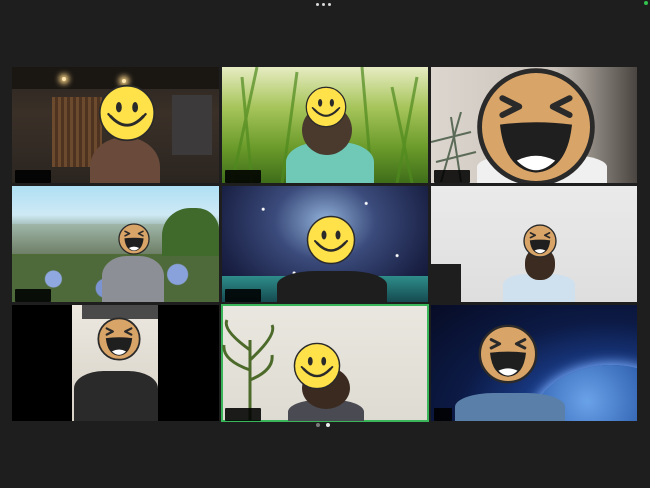 This screenshot has width=650, height=488. What do you see at coordinates (323, 425) in the screenshot?
I see `page-indicator` at bounding box center [323, 425].